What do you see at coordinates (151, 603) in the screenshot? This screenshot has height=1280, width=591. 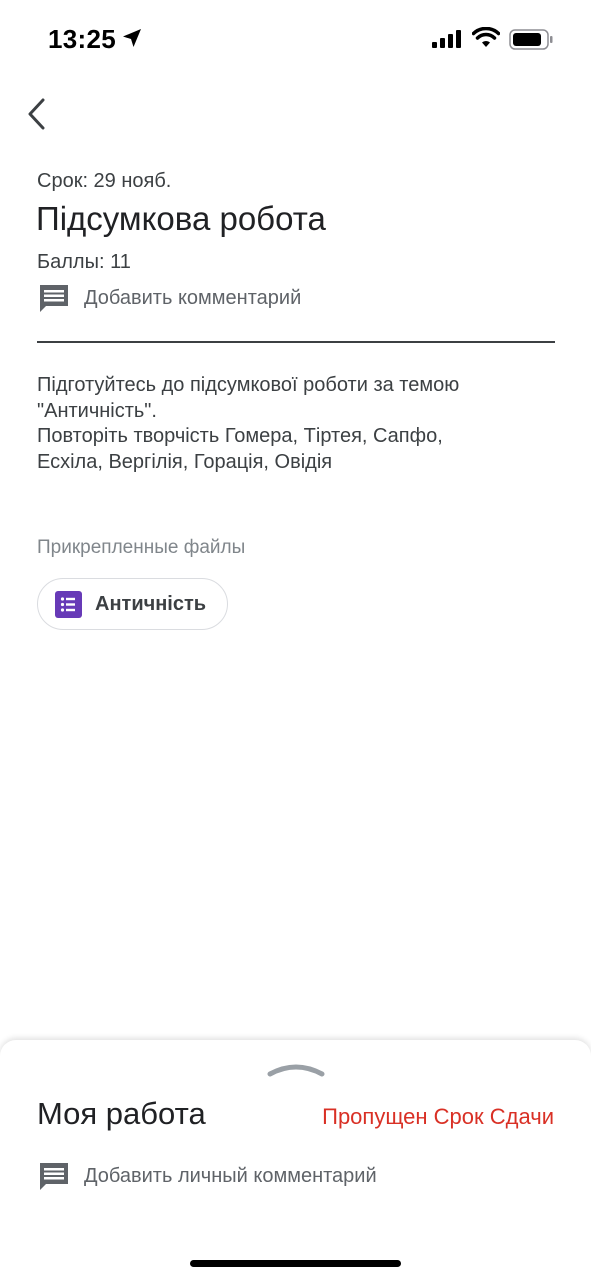 I see `attachment-name: Античність` at bounding box center [151, 603].